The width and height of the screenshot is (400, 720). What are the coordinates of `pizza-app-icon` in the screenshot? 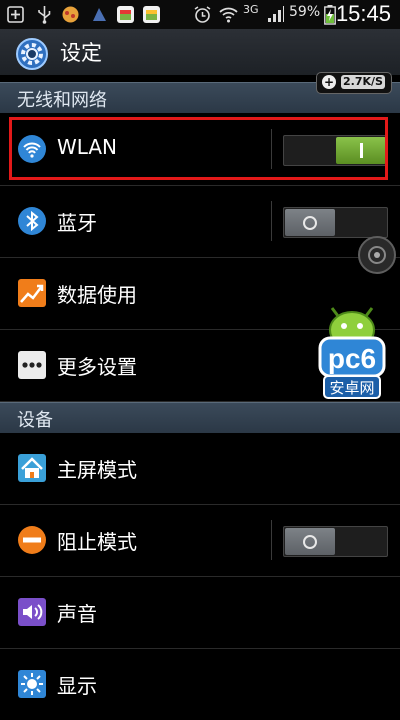 It's located at (70, 14).